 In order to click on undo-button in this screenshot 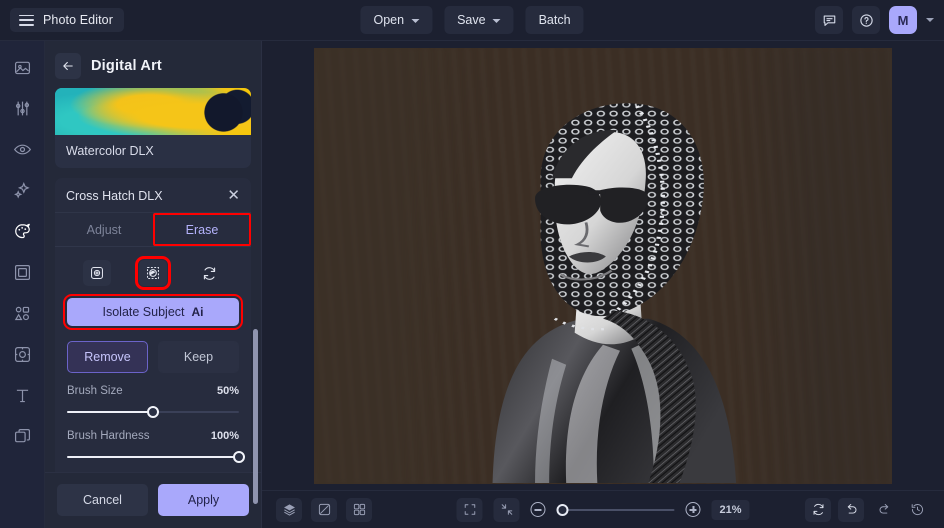, I will do `click(851, 509)`.